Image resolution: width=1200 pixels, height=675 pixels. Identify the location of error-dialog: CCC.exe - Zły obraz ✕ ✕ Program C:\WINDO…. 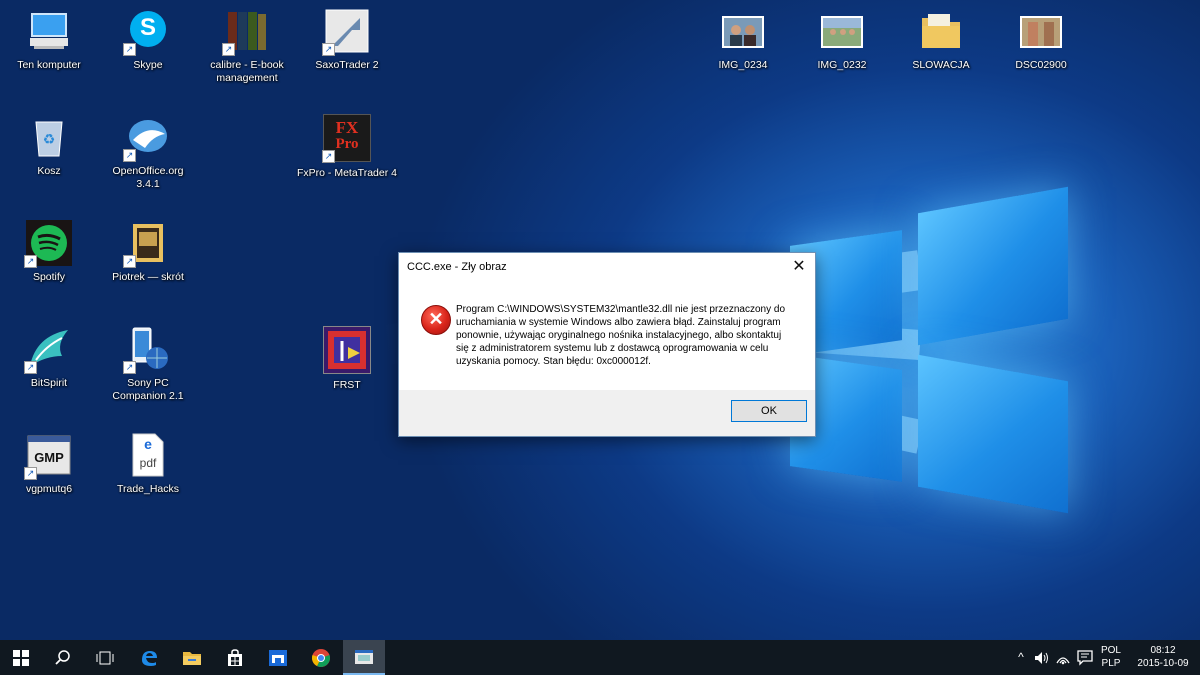
(607, 344).